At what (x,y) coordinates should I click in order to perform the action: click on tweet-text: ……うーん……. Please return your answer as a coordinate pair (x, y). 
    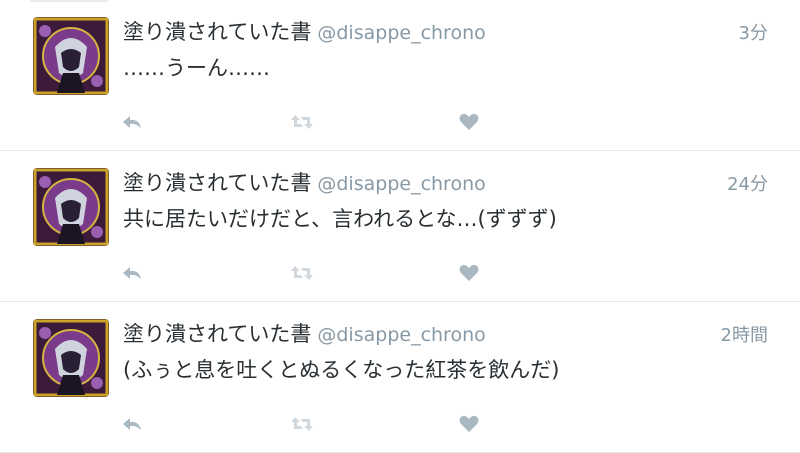
    Looking at the image, I should click on (196, 68).